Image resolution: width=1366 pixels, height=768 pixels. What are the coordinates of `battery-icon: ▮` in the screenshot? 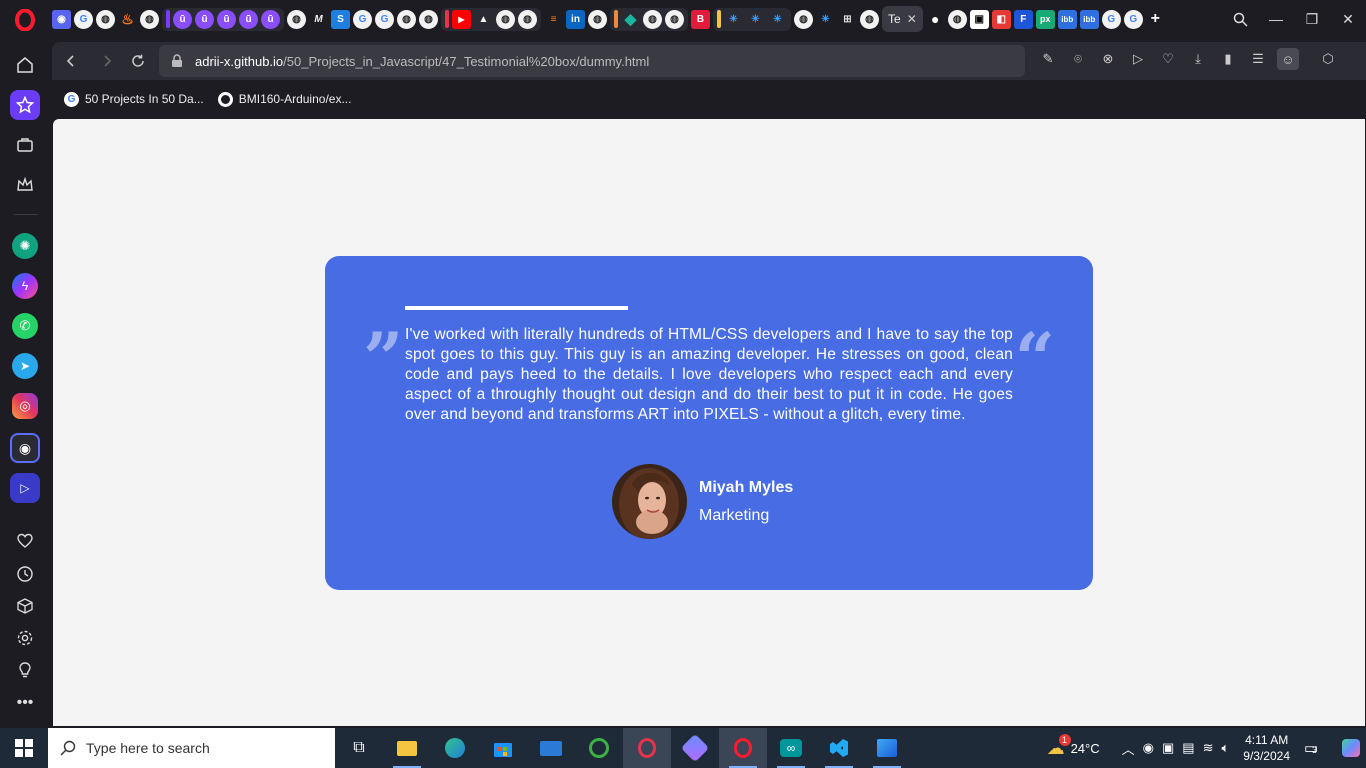 It's located at (1228, 59).